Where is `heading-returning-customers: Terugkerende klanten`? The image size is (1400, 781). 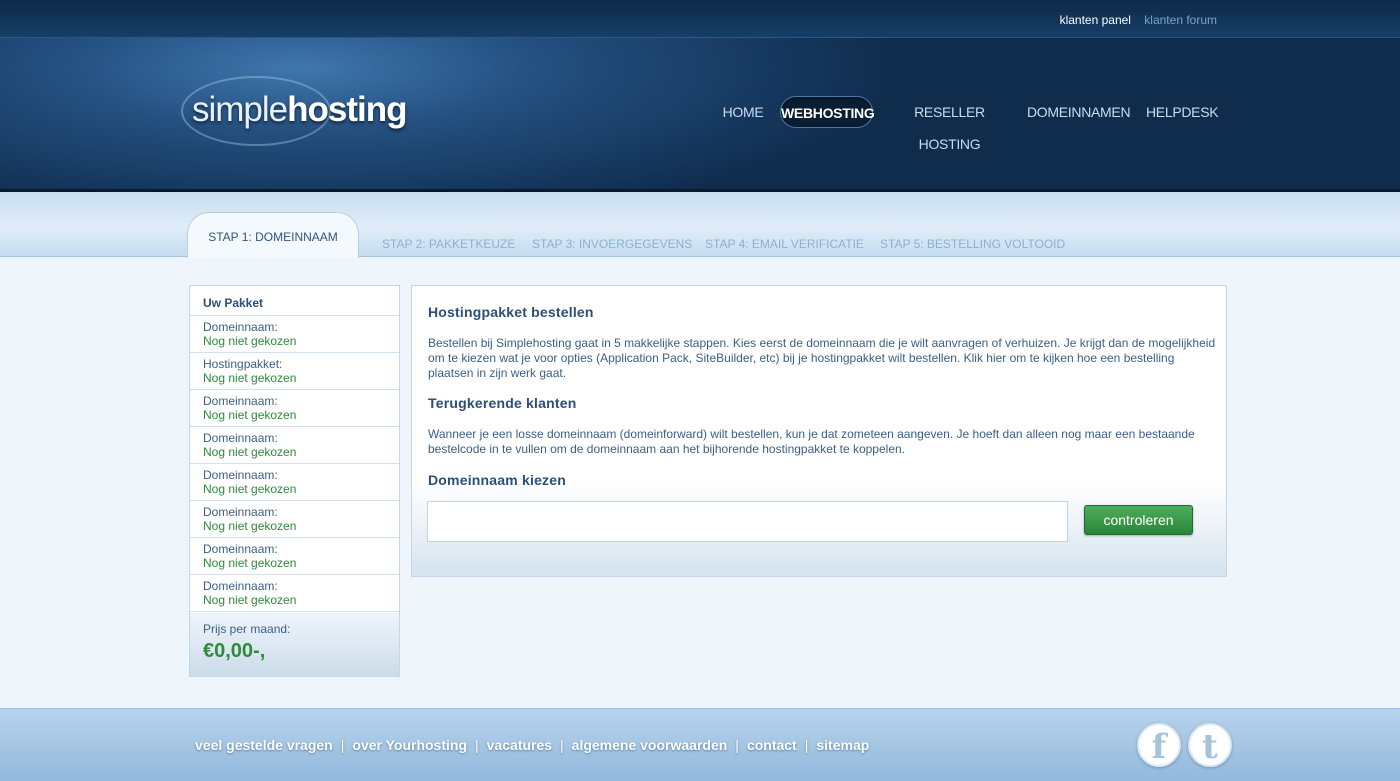
heading-returning-customers: Terugkerende klanten is located at coordinates (502, 403).